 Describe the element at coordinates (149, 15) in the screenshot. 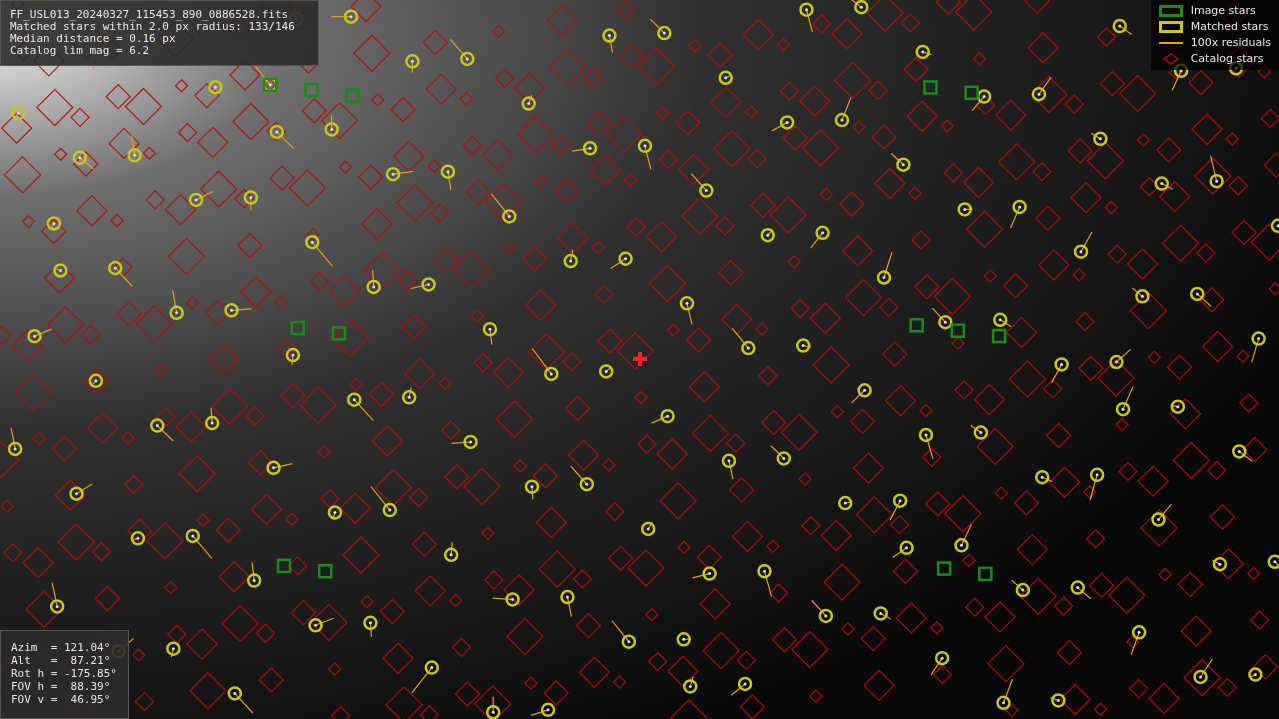

I see `info-text: FF_USL013_20240327_115453_890_0886528.fits` at that location.